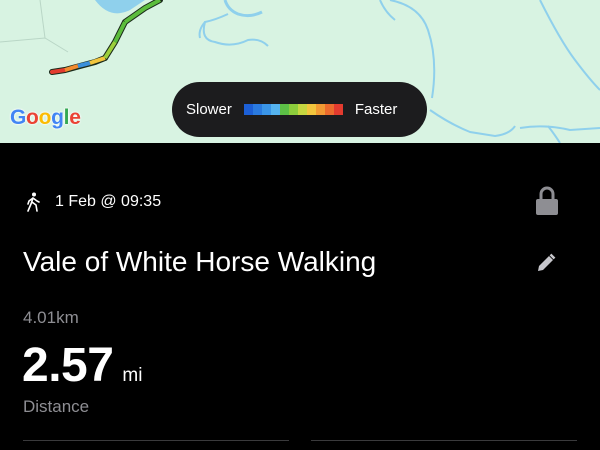  What do you see at coordinates (547, 201) in the screenshot?
I see `lock-icon` at bounding box center [547, 201].